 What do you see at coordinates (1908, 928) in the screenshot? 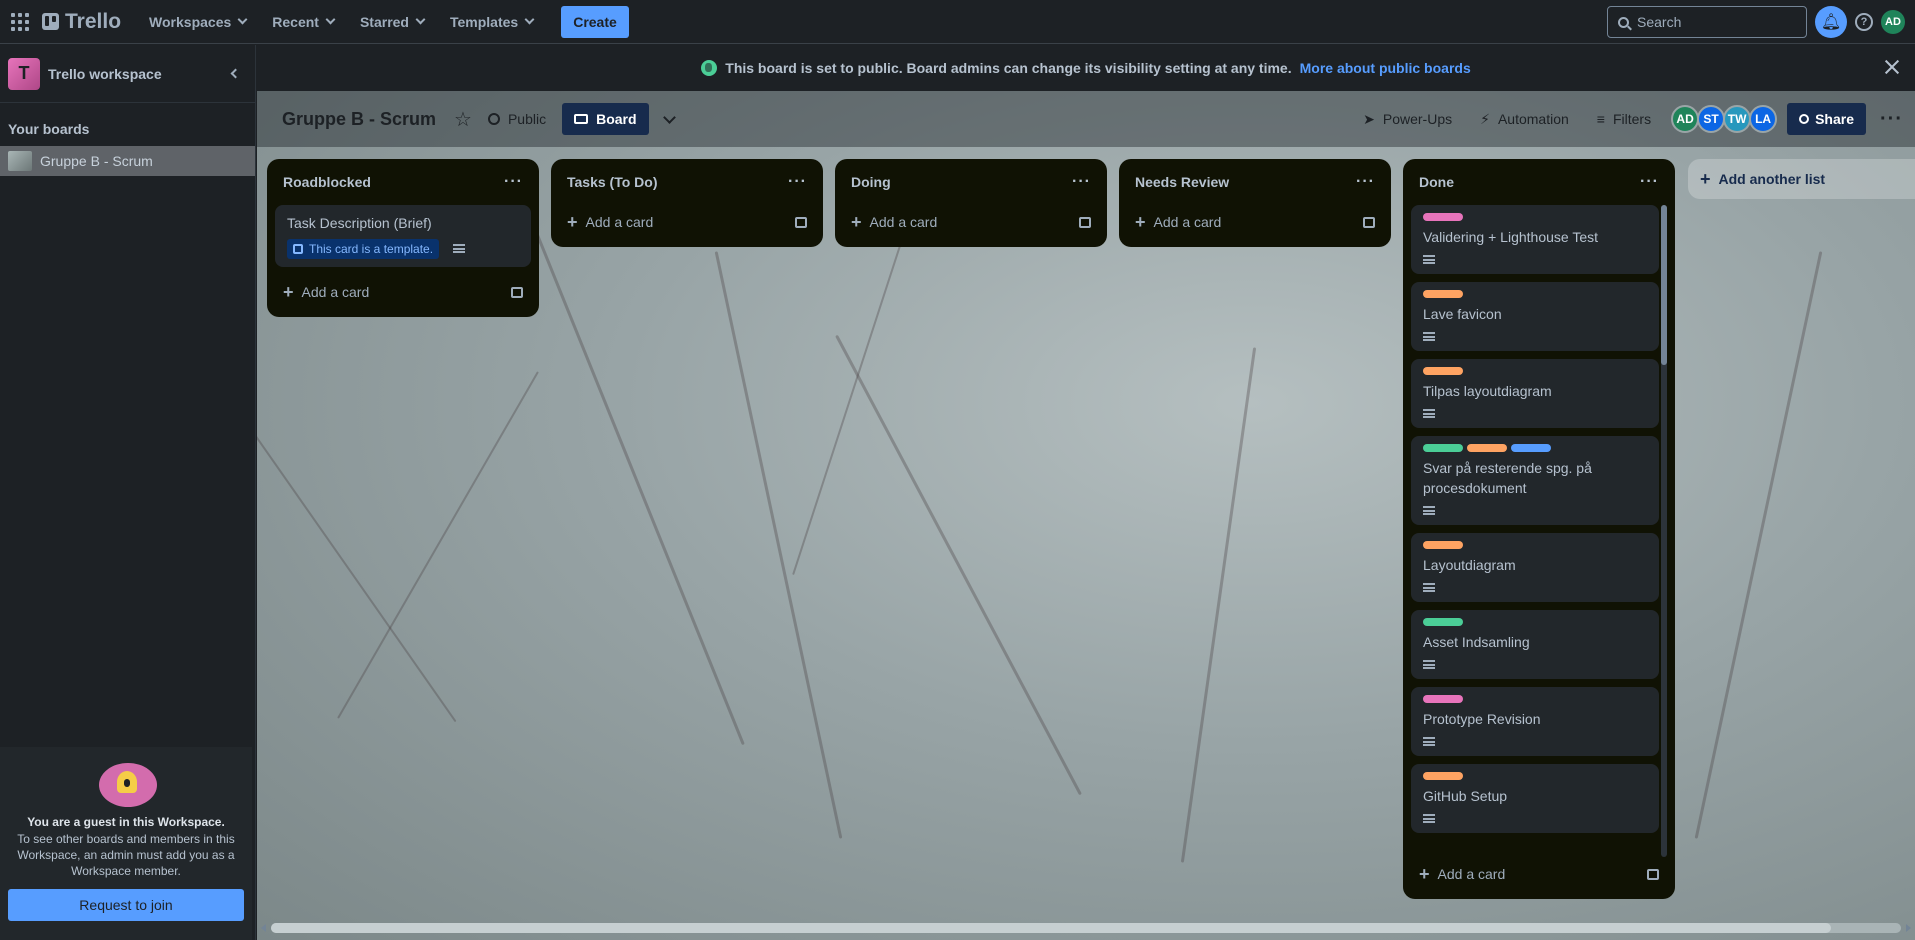
I see `scroll-right-arrow` at bounding box center [1908, 928].